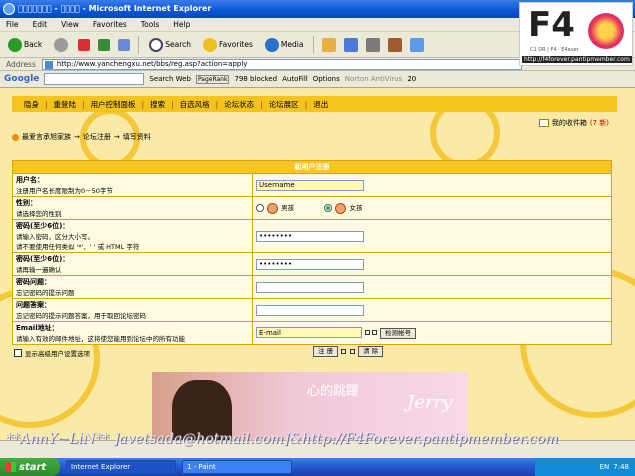 This screenshot has width=635, height=476. I want to click on logo-subtext: C1 DR | F4 · E4ever, so click(554, 50).